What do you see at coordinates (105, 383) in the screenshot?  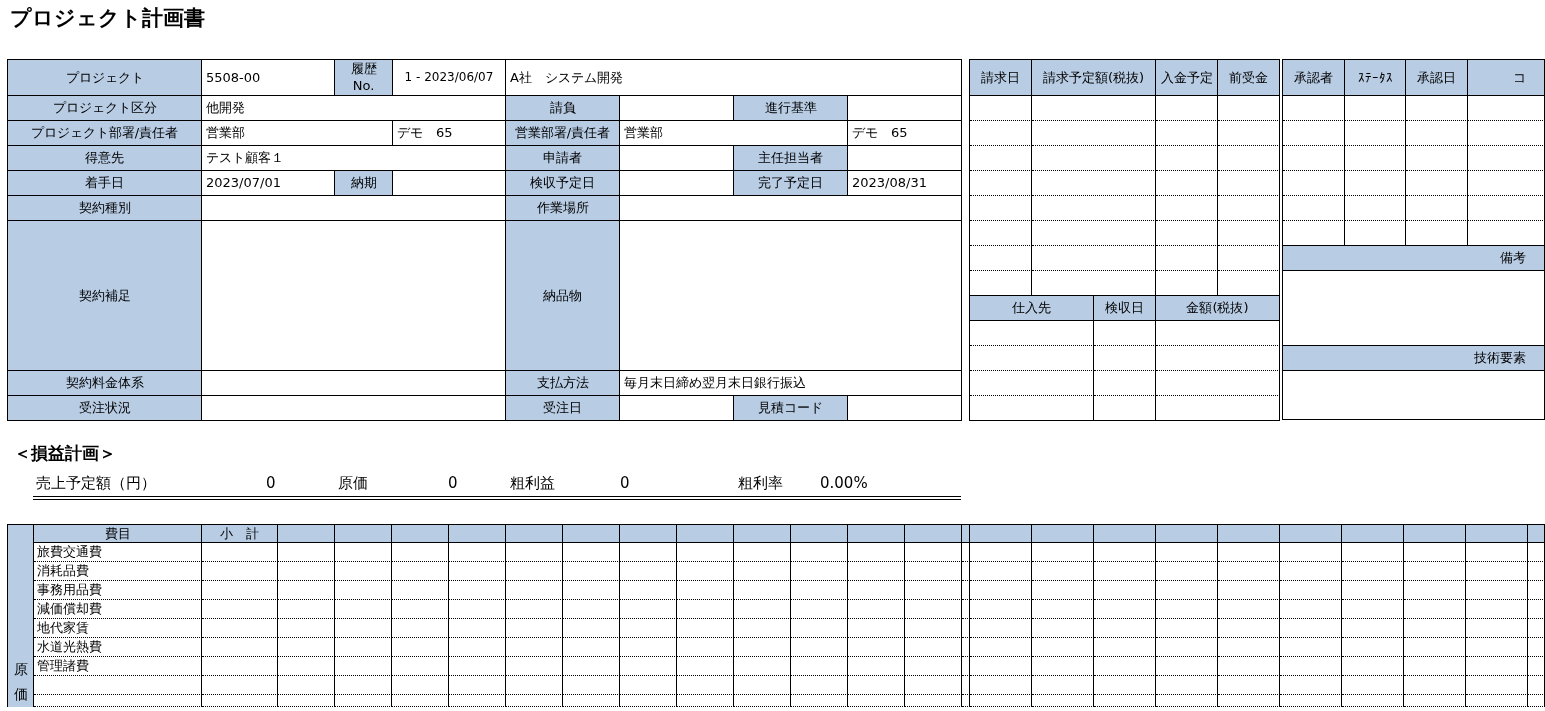 I see `field-label: 契約料金体系` at bounding box center [105, 383].